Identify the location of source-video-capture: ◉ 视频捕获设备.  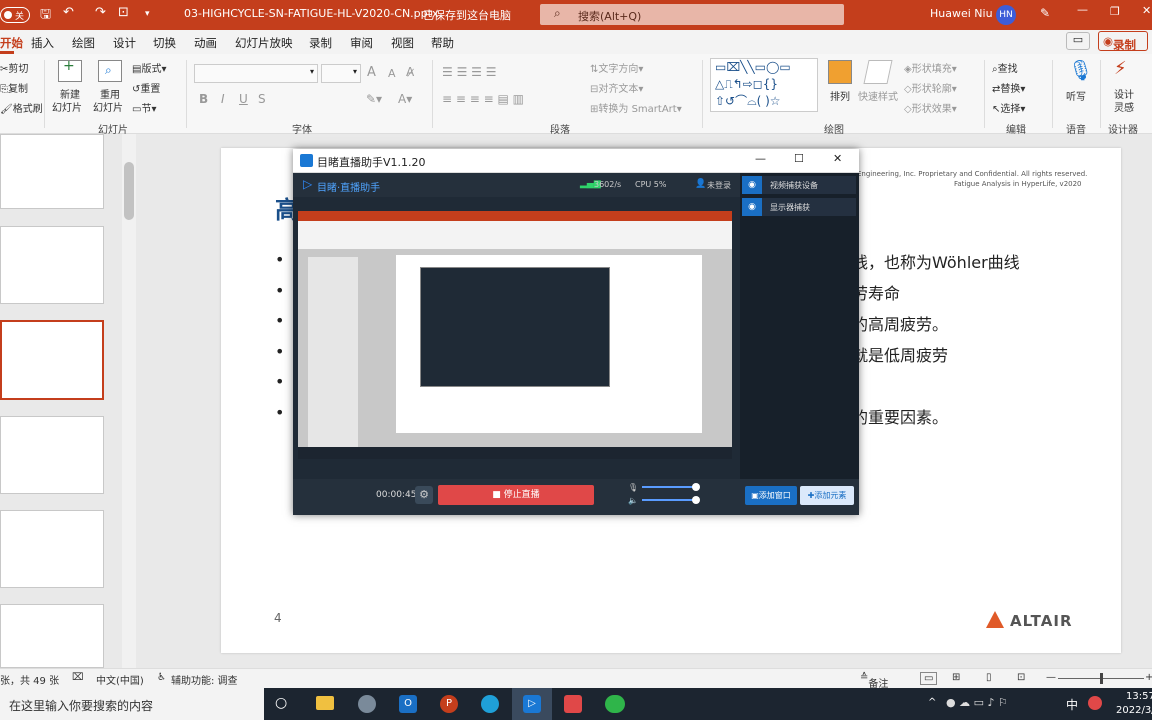
(799, 185).